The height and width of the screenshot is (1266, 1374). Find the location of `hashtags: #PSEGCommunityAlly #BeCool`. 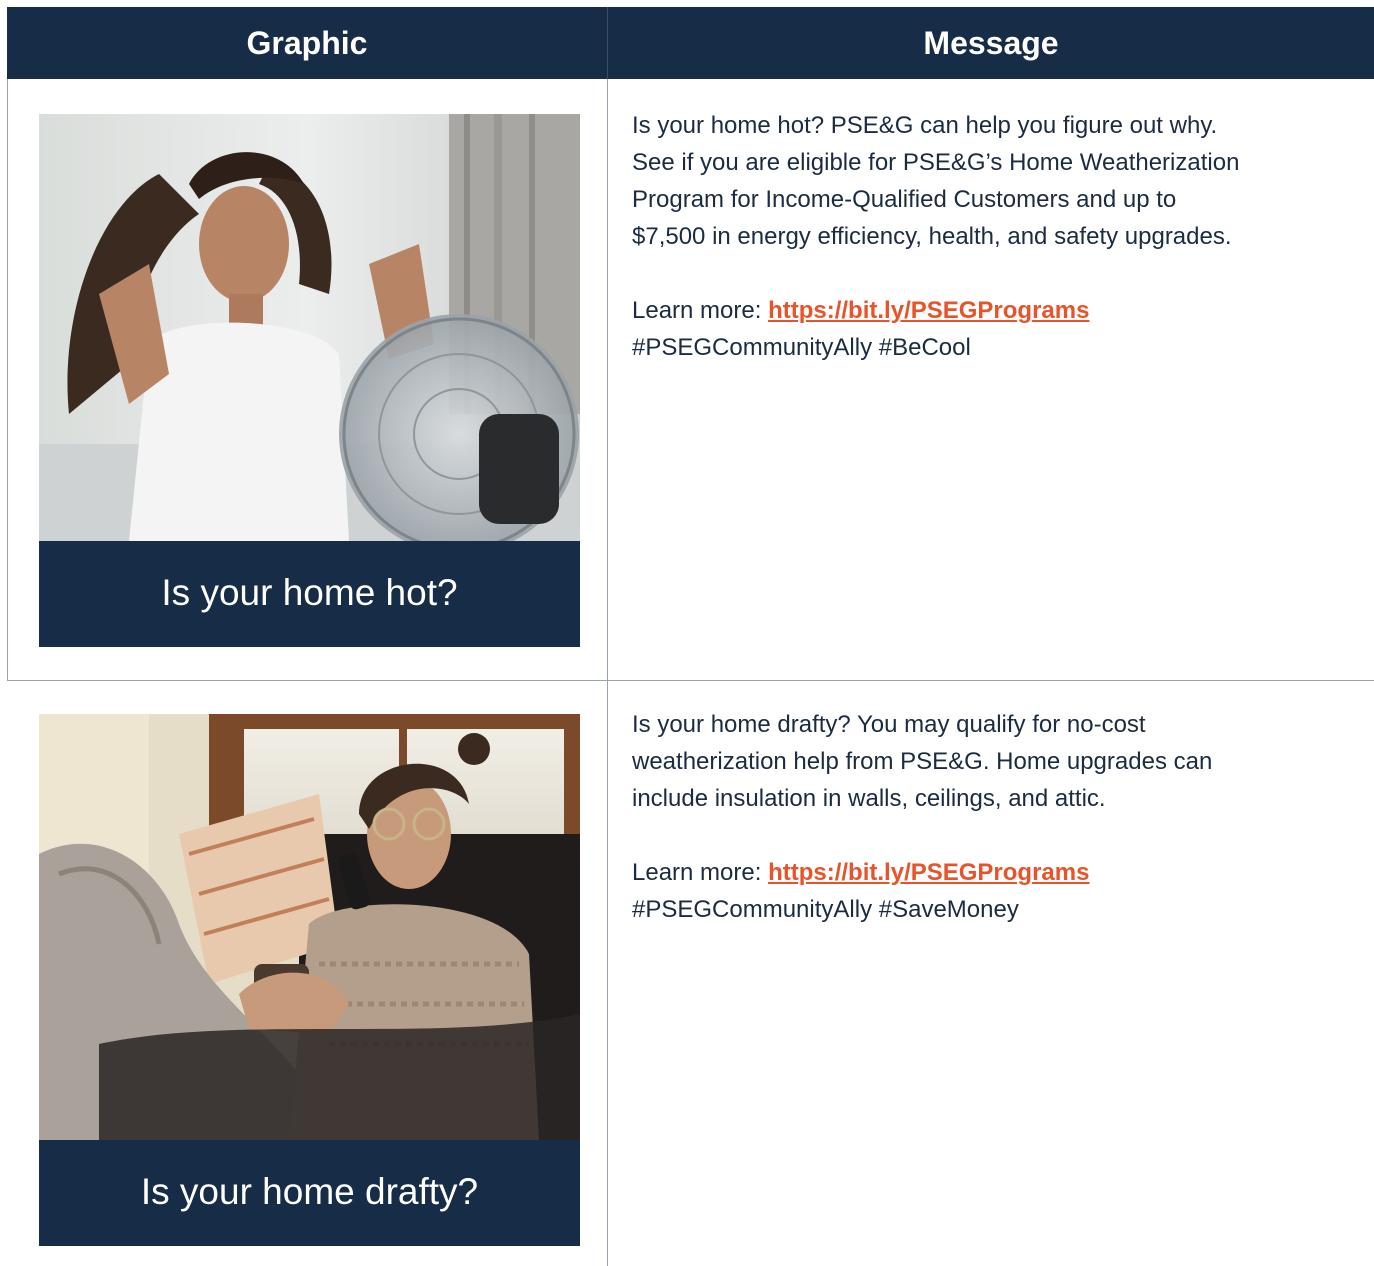

hashtags: #PSEGCommunityAlly #BeCool is located at coordinates (801, 347).